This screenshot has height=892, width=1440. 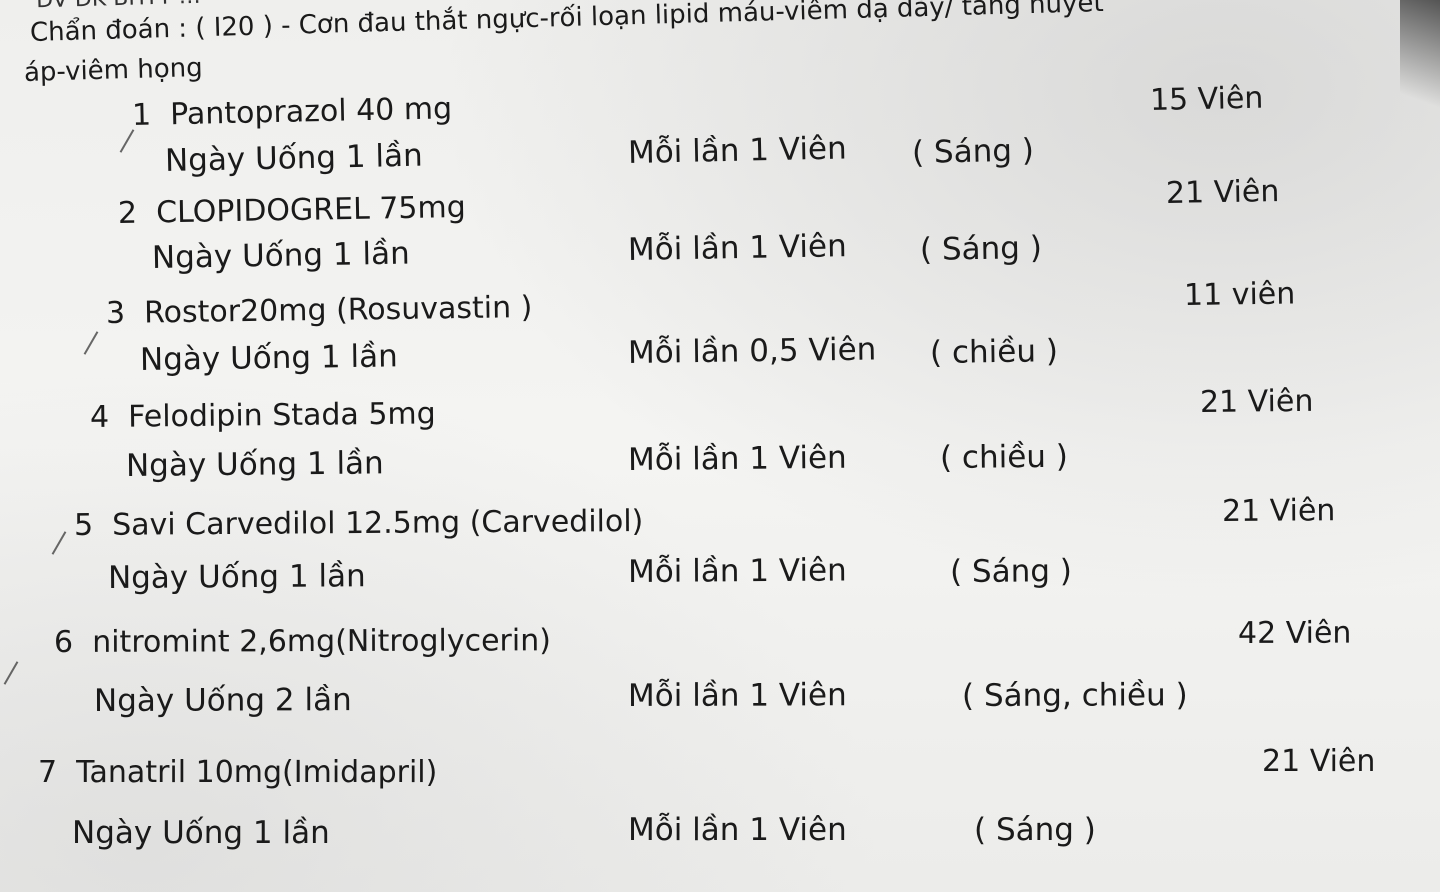 I want to click on drug-6-per-dose: Mỗi lần 1 Viên, so click(x=737, y=695).